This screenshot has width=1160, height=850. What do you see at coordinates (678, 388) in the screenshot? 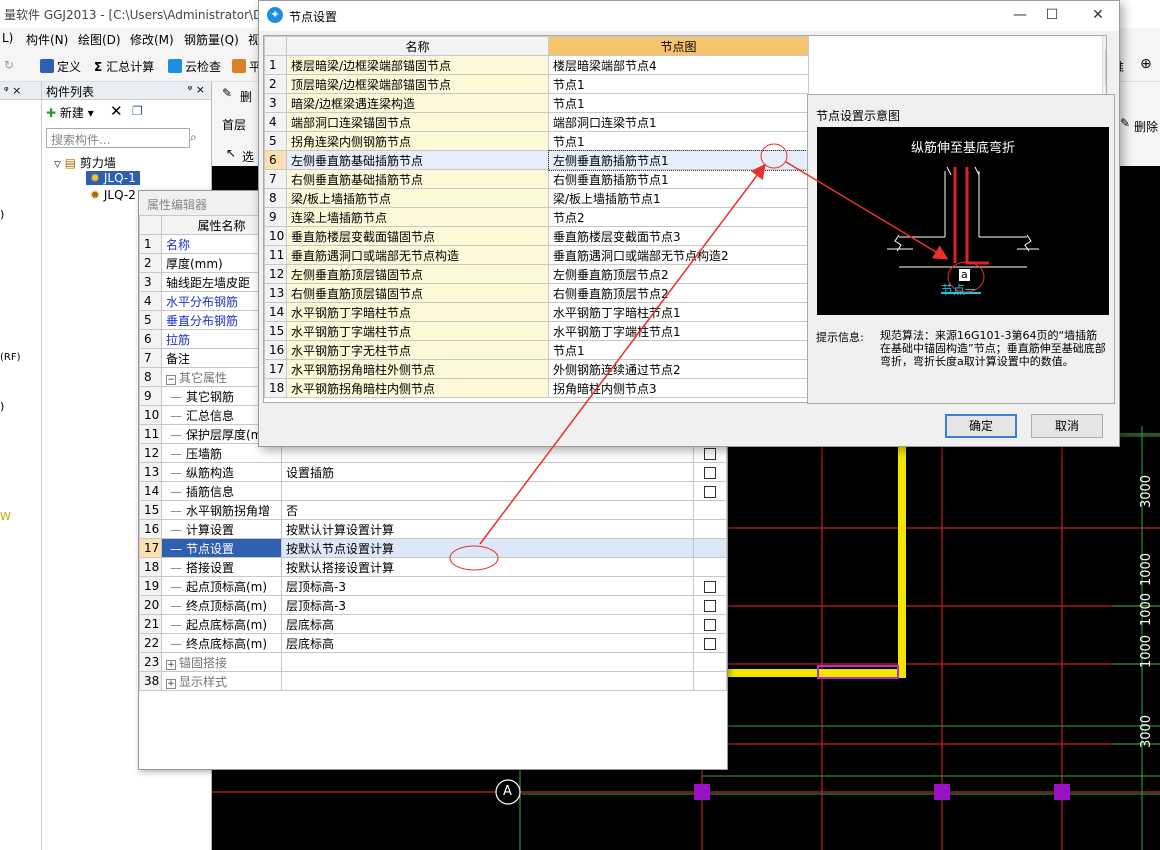
I see `node-setting-value: 拐角暗柱内侧节点3` at bounding box center [678, 388].